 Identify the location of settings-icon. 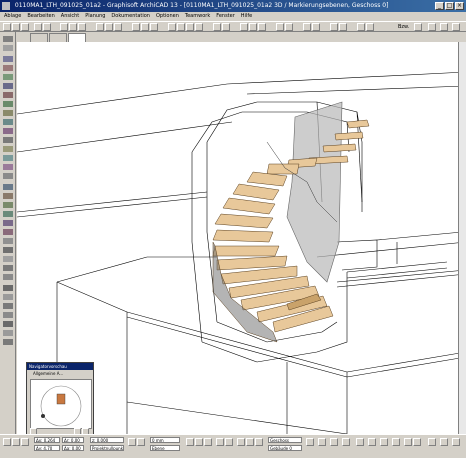
(444, 27).